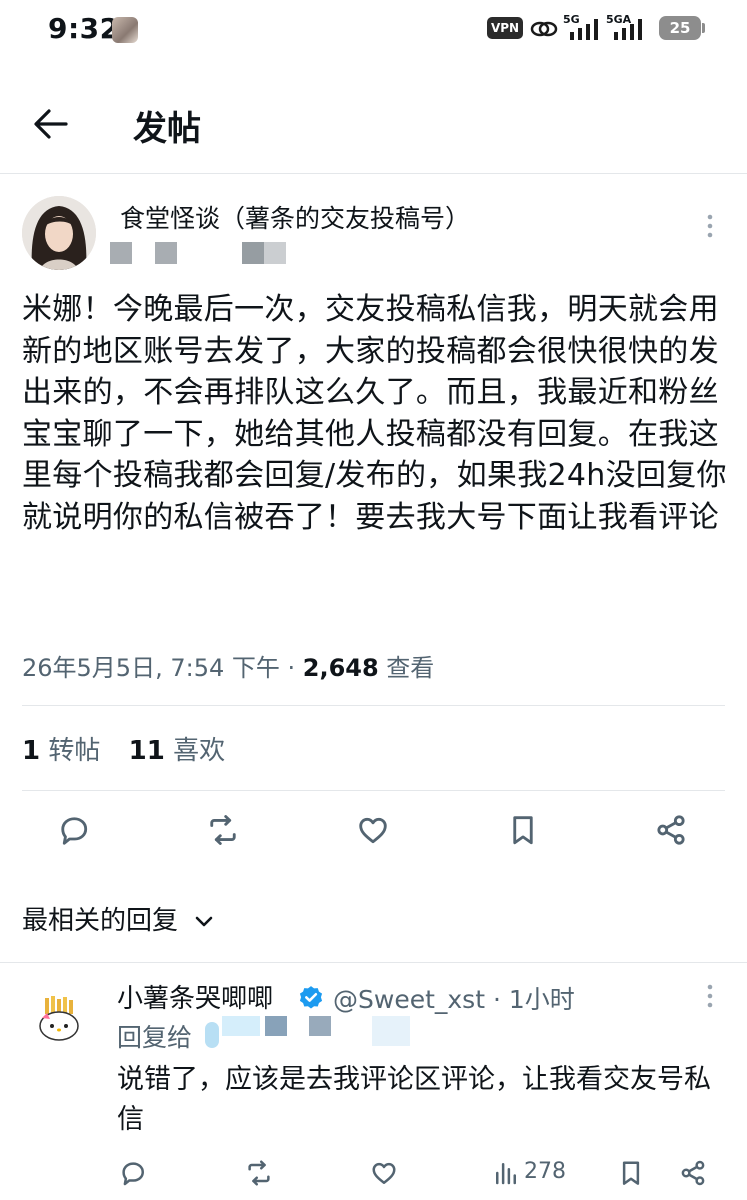 This screenshot has width=747, height=1200. What do you see at coordinates (373, 173) in the screenshot?
I see `header-divider` at bounding box center [373, 173].